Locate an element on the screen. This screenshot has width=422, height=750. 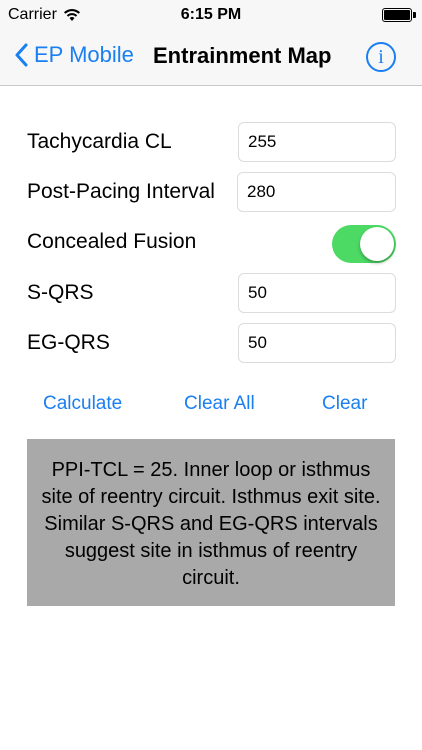
status-time: 6:15 PM is located at coordinates (211, 14).